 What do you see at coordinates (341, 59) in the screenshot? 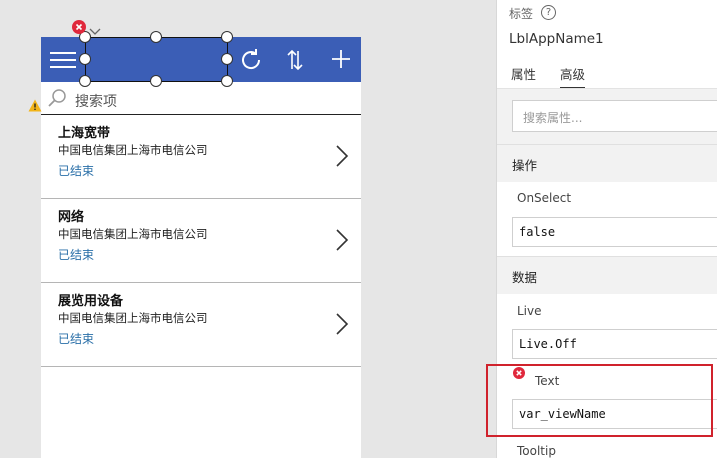
I see `add-icon` at bounding box center [341, 59].